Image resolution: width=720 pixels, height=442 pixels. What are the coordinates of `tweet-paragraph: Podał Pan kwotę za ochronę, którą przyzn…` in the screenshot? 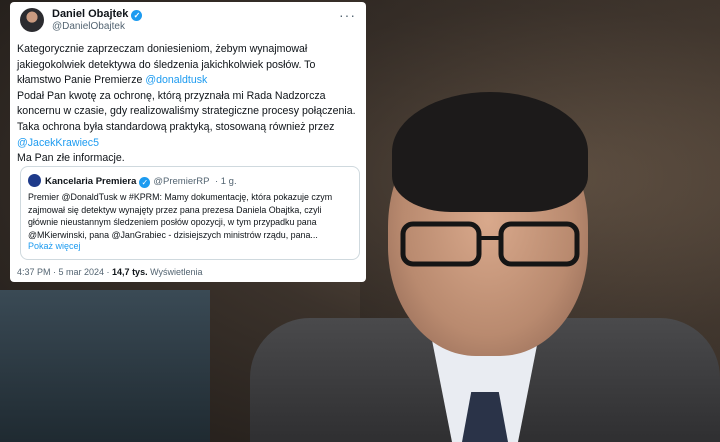 It's located at (189, 120).